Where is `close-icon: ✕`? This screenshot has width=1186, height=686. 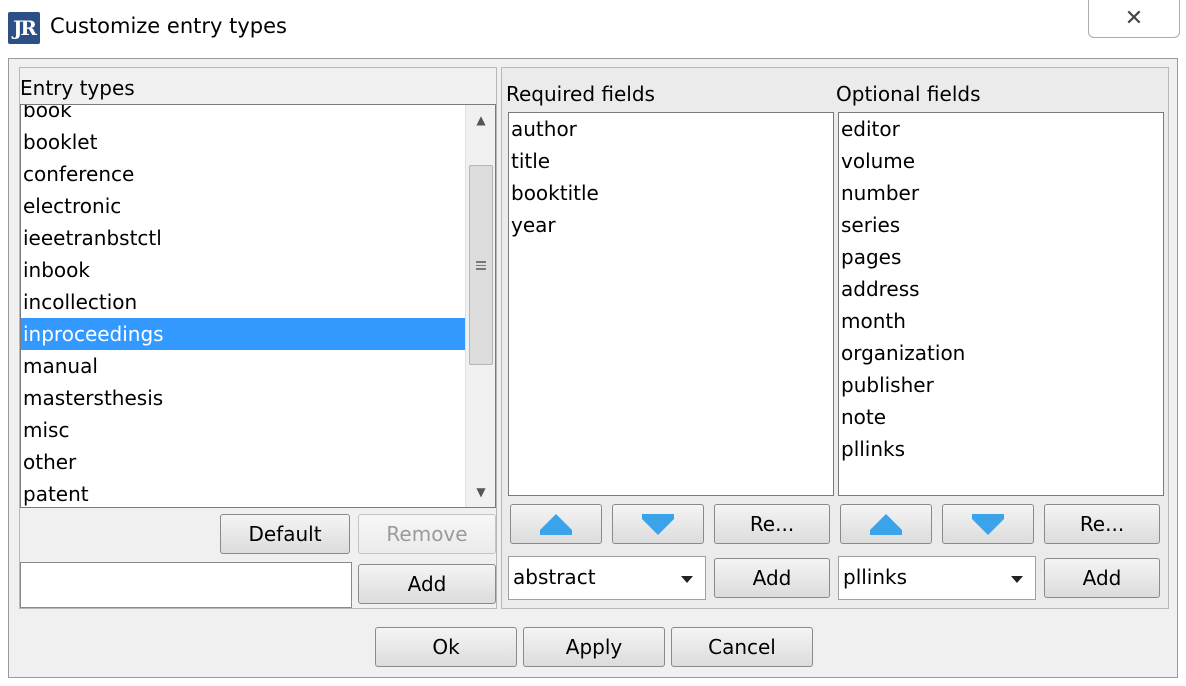 close-icon: ✕ is located at coordinates (1134, 18).